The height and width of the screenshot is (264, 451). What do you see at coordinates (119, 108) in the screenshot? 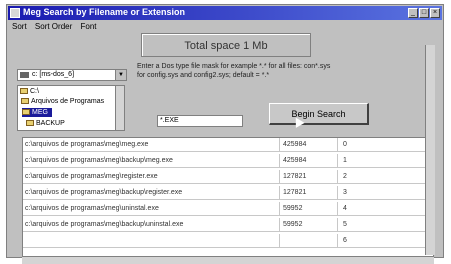
I see `folder-list-scrollbar` at bounding box center [119, 108].